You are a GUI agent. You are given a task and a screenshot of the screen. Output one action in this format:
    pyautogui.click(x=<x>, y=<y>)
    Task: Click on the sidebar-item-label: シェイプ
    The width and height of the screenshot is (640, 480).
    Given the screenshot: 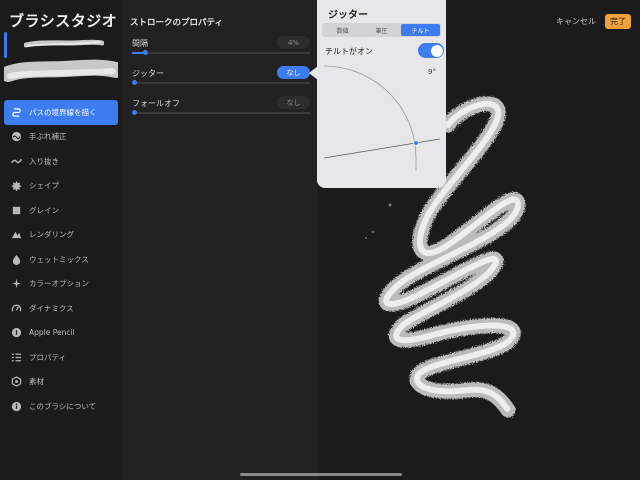 What is the action you would take?
    pyautogui.click(x=44, y=186)
    